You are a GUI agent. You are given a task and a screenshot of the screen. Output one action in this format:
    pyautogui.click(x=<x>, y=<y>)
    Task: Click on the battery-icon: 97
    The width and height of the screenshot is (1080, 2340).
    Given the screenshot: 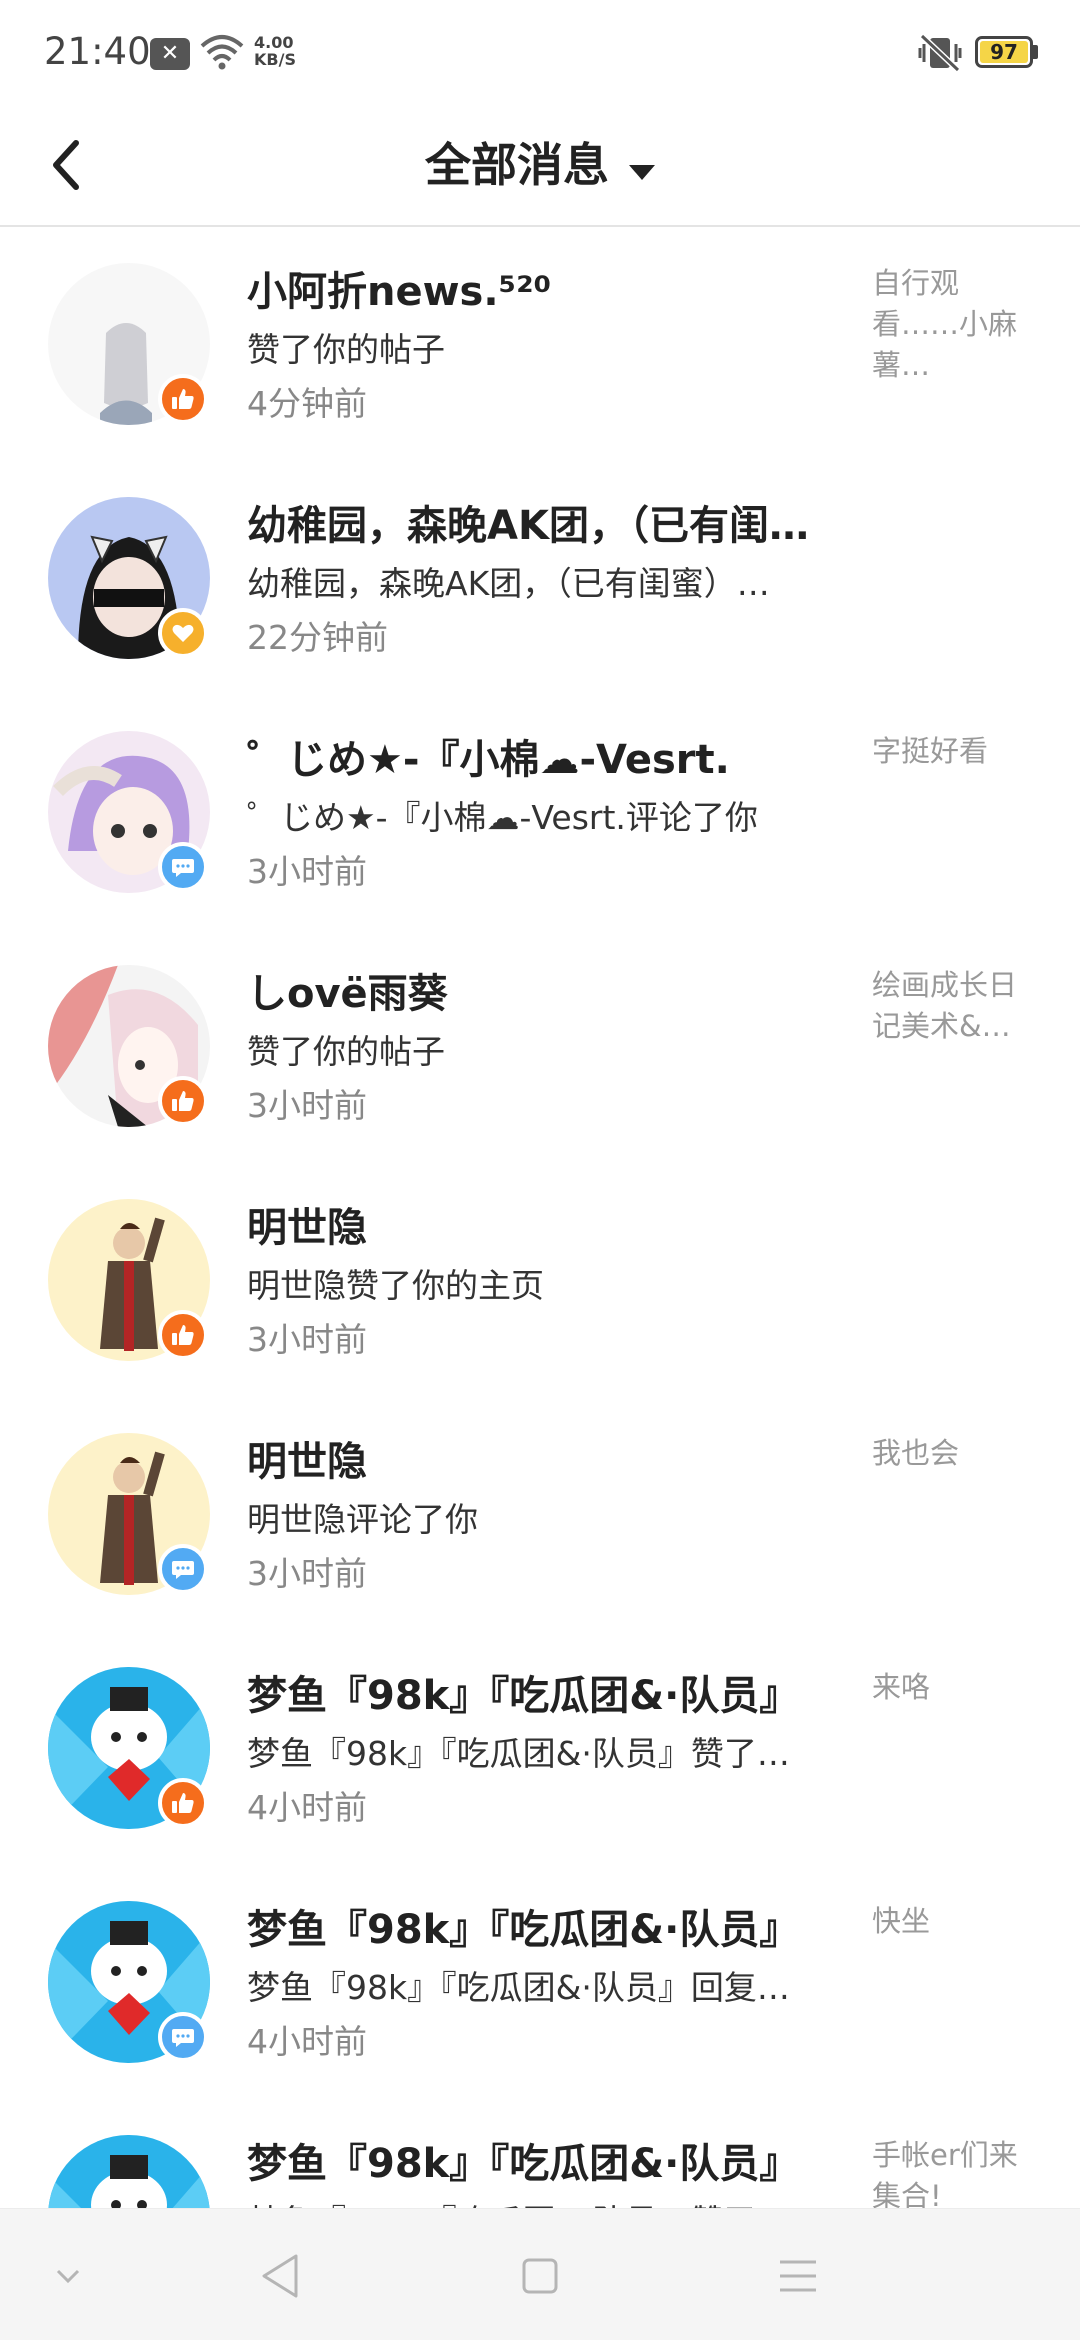 What is the action you would take?
    pyautogui.click(x=1004, y=52)
    